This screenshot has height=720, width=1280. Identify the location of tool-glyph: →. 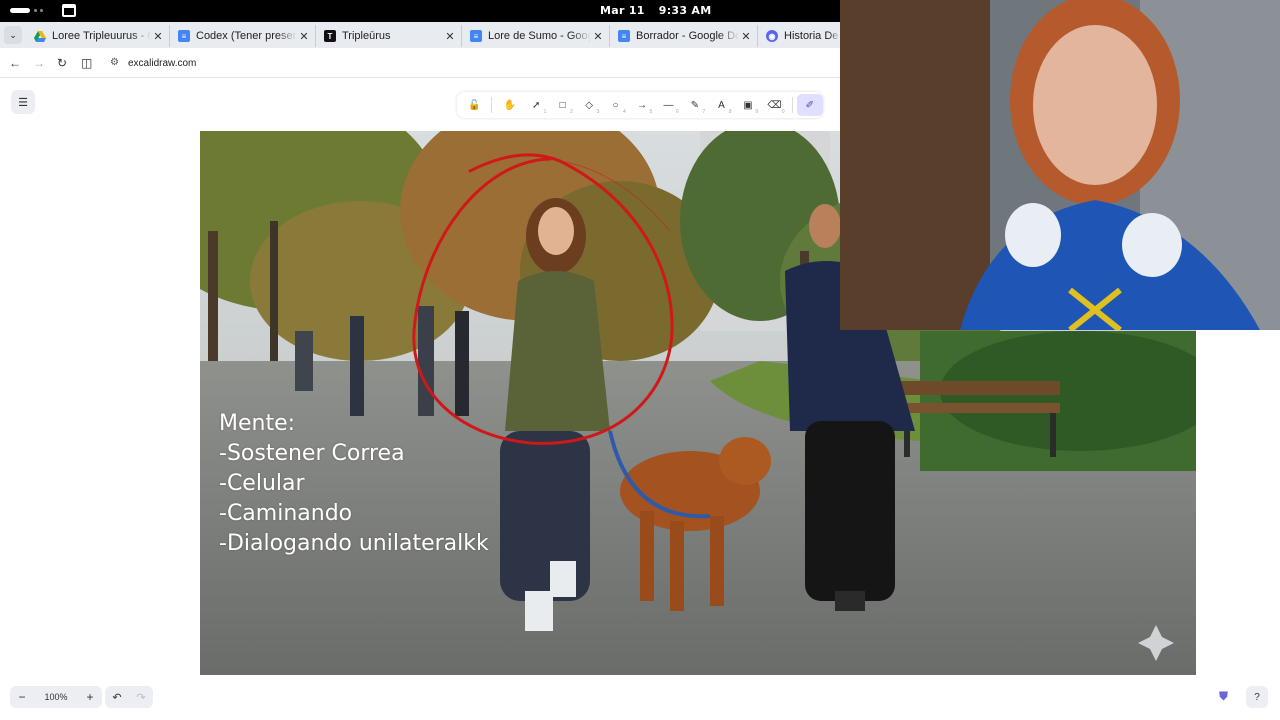
(642, 105).